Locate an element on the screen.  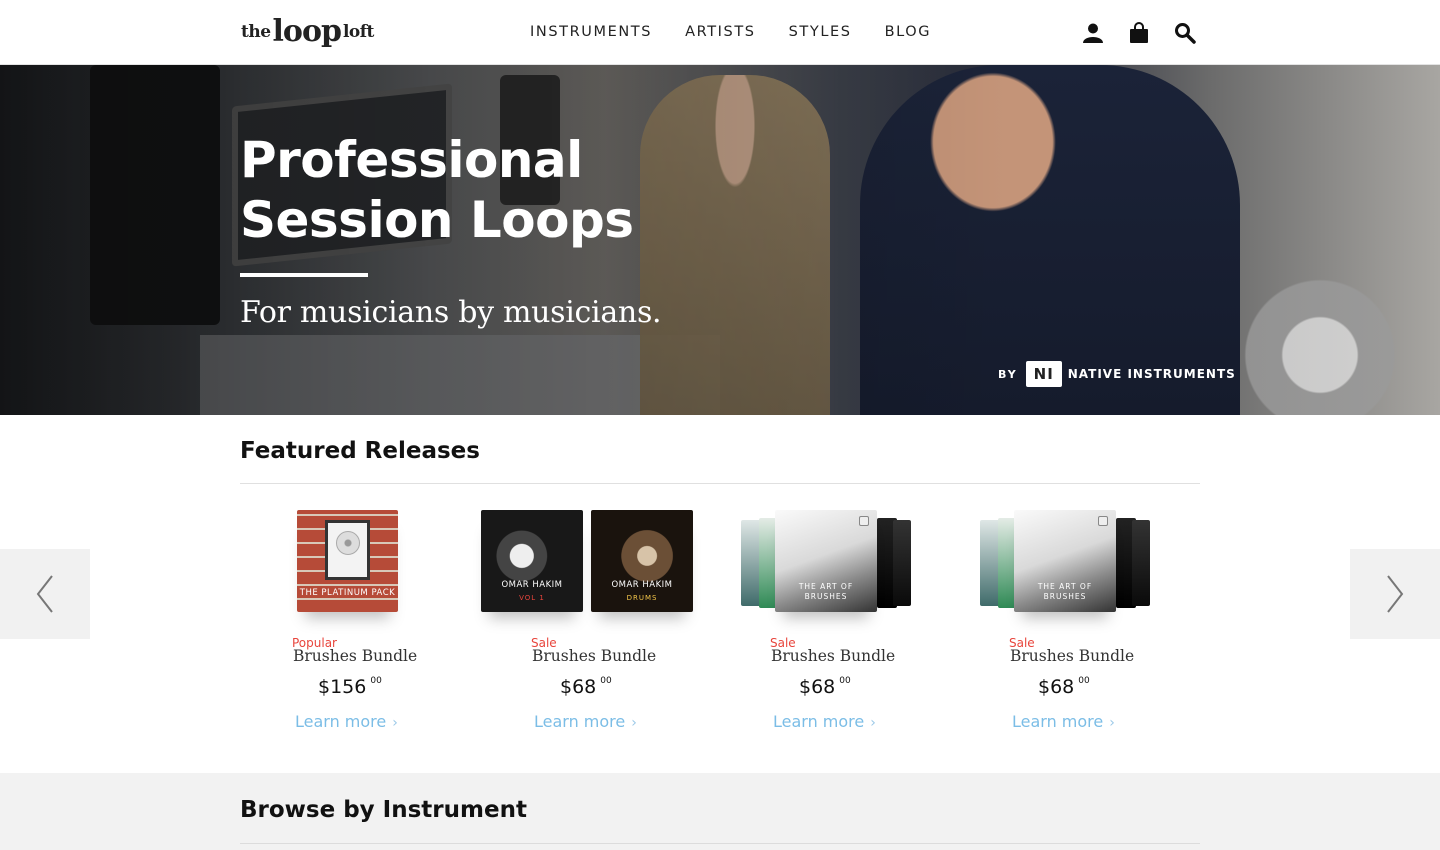
browse-section: Browse by Instrument is located at coordinates (720, 811).